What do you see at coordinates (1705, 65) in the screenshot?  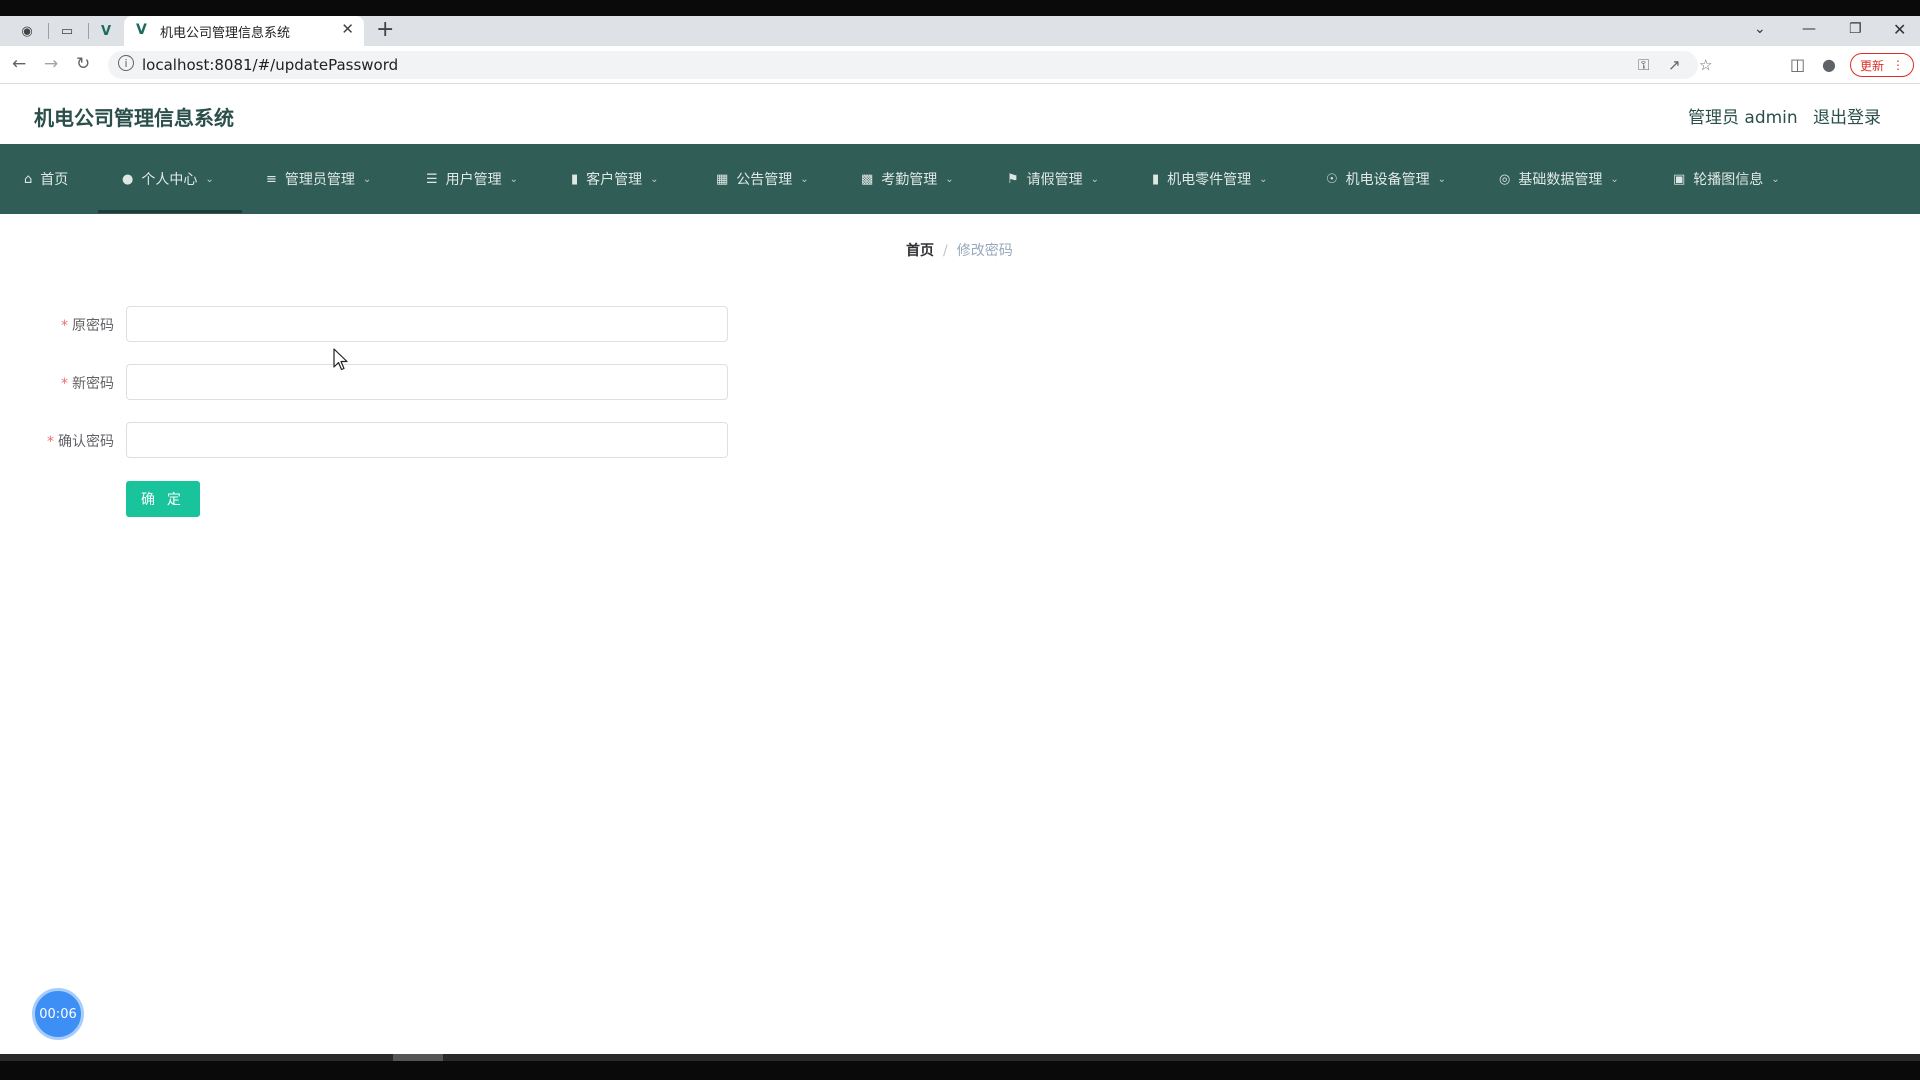 I see `bookmark-star-icon: ☆` at bounding box center [1705, 65].